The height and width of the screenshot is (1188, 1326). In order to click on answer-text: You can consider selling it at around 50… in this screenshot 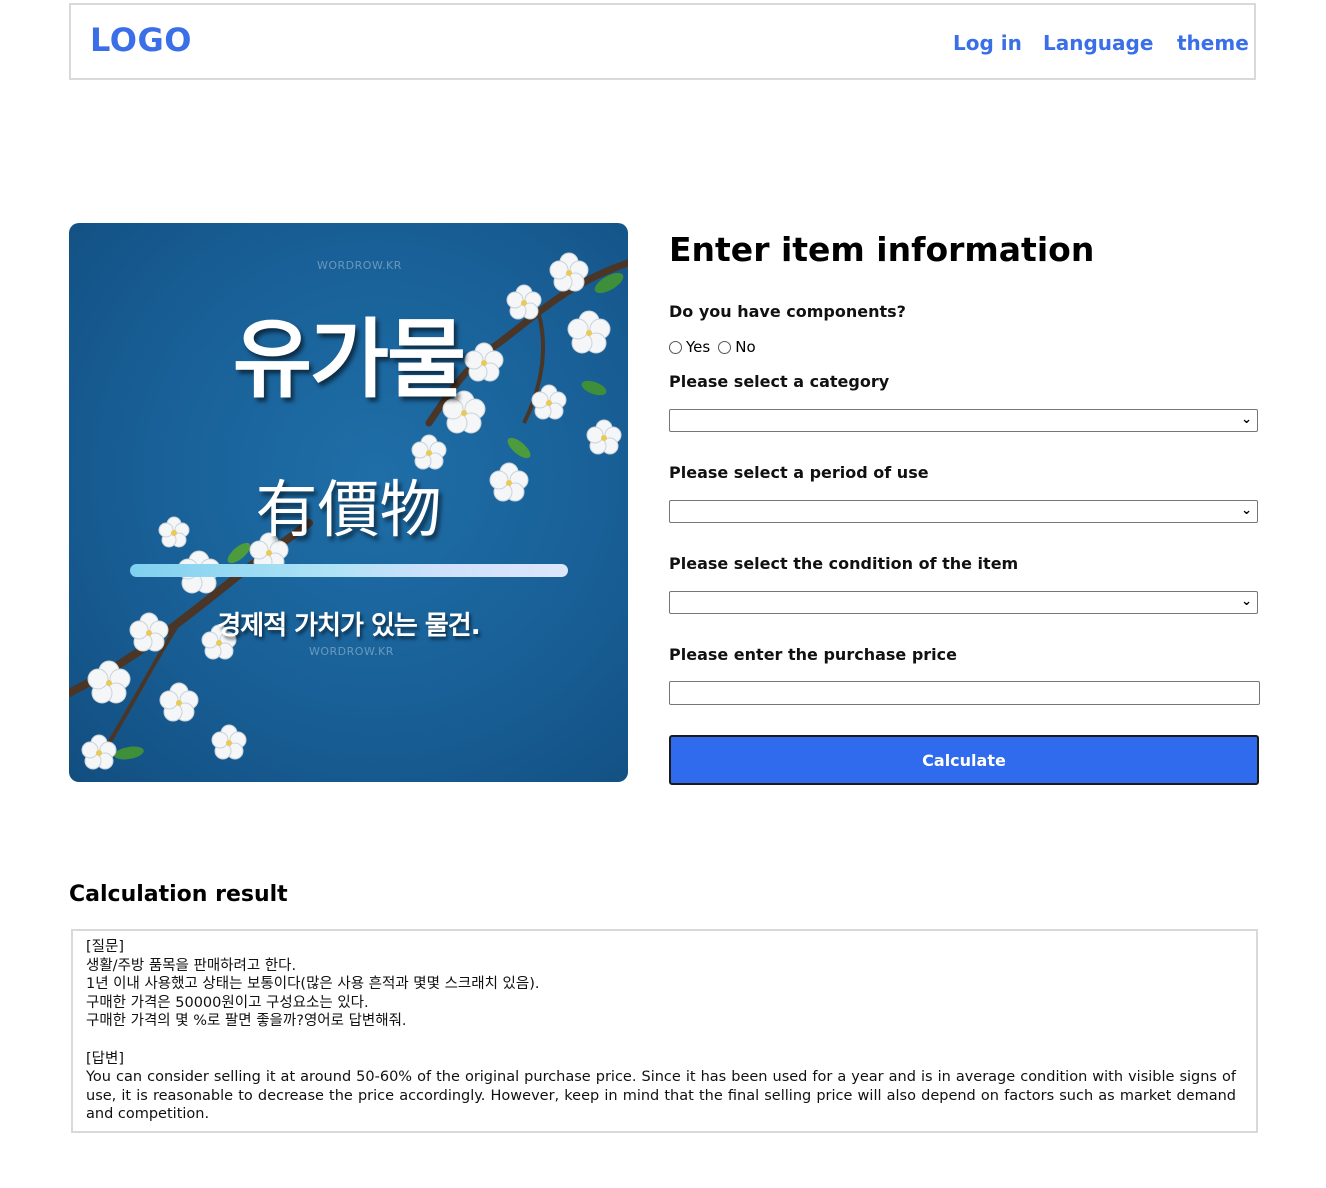, I will do `click(663, 1096)`.